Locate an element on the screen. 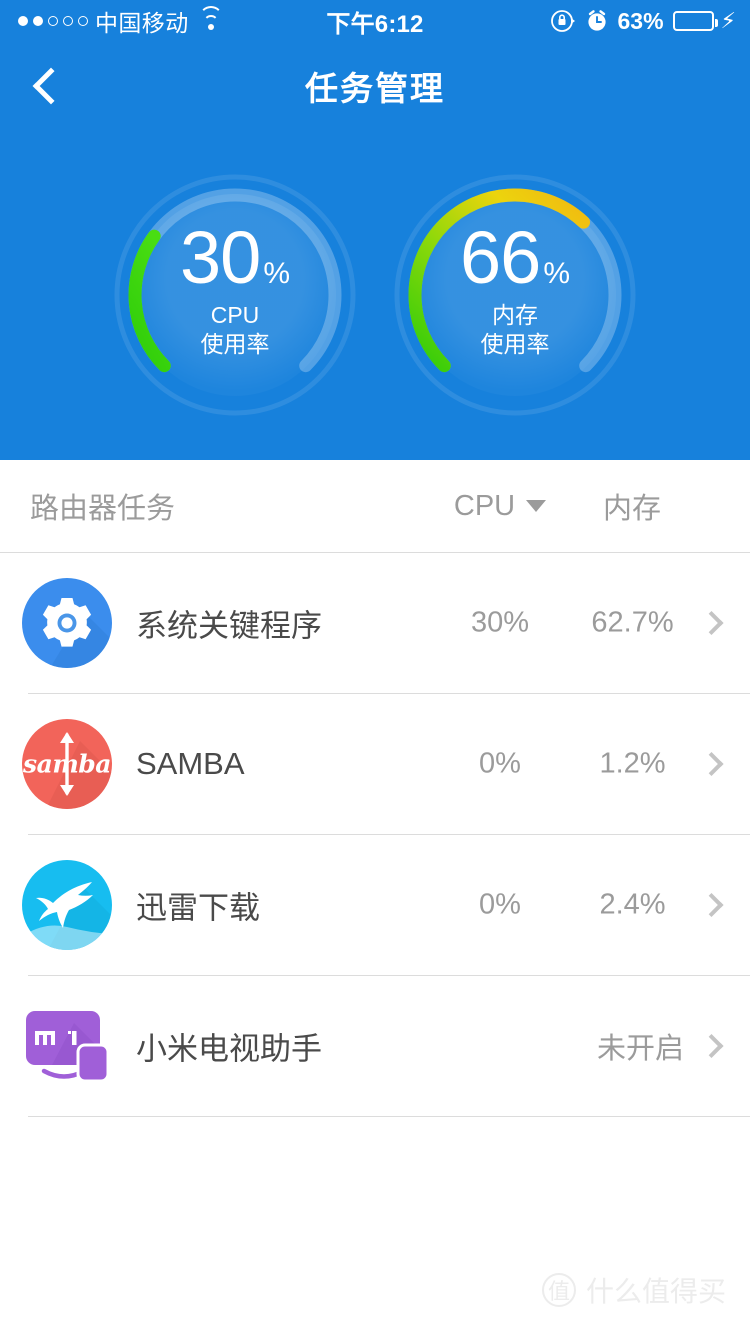 This screenshot has height=1334, width=750. samba-icon: samba is located at coordinates (67, 764).